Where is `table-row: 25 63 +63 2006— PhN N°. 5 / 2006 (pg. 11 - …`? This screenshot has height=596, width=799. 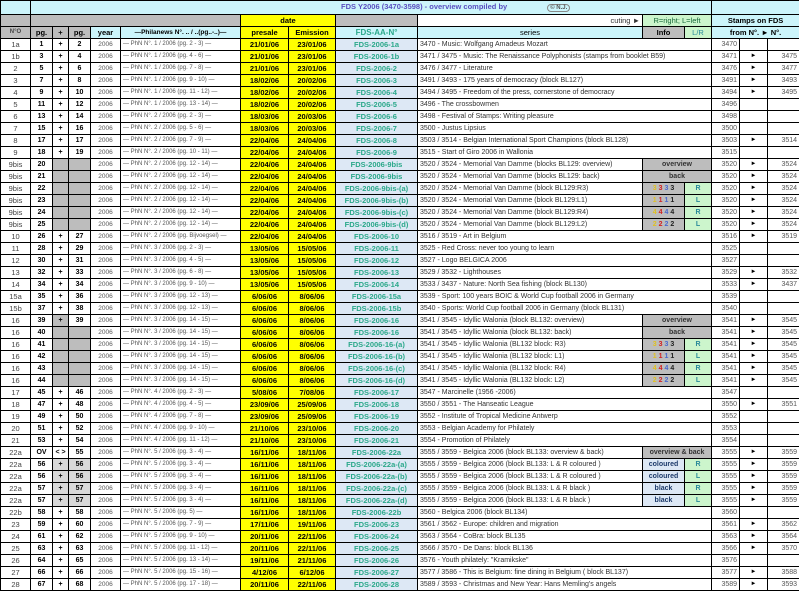
table-row: 25 63 +63 2006— PhN N°. 5 / 2006 (pg. 11 - … is located at coordinates (399, 548).